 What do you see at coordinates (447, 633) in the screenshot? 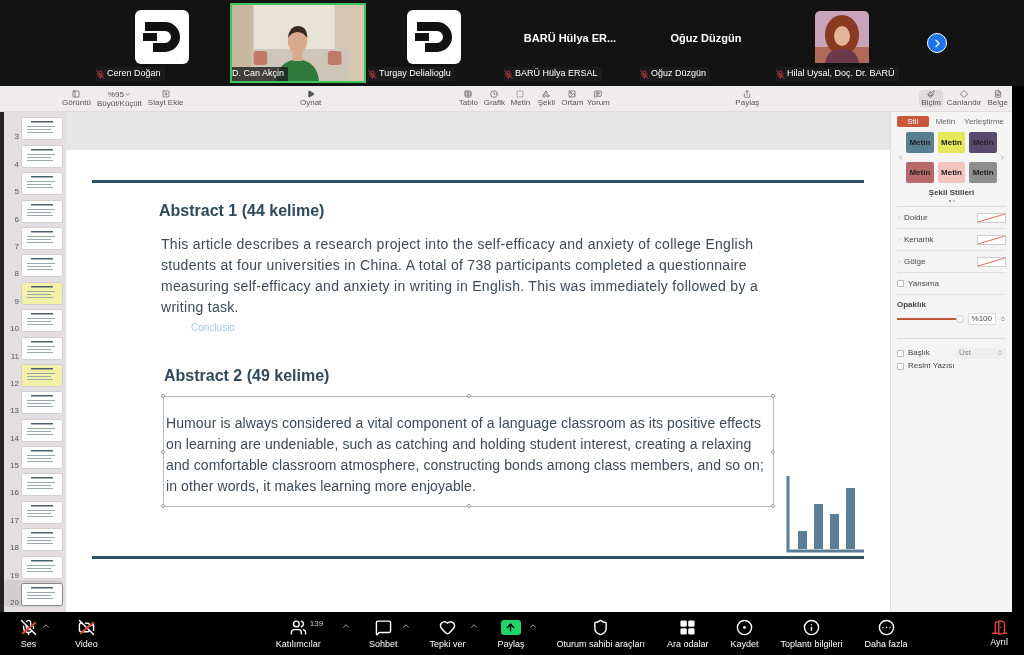
I see `meeting-control: Tepki ver` at bounding box center [447, 633].